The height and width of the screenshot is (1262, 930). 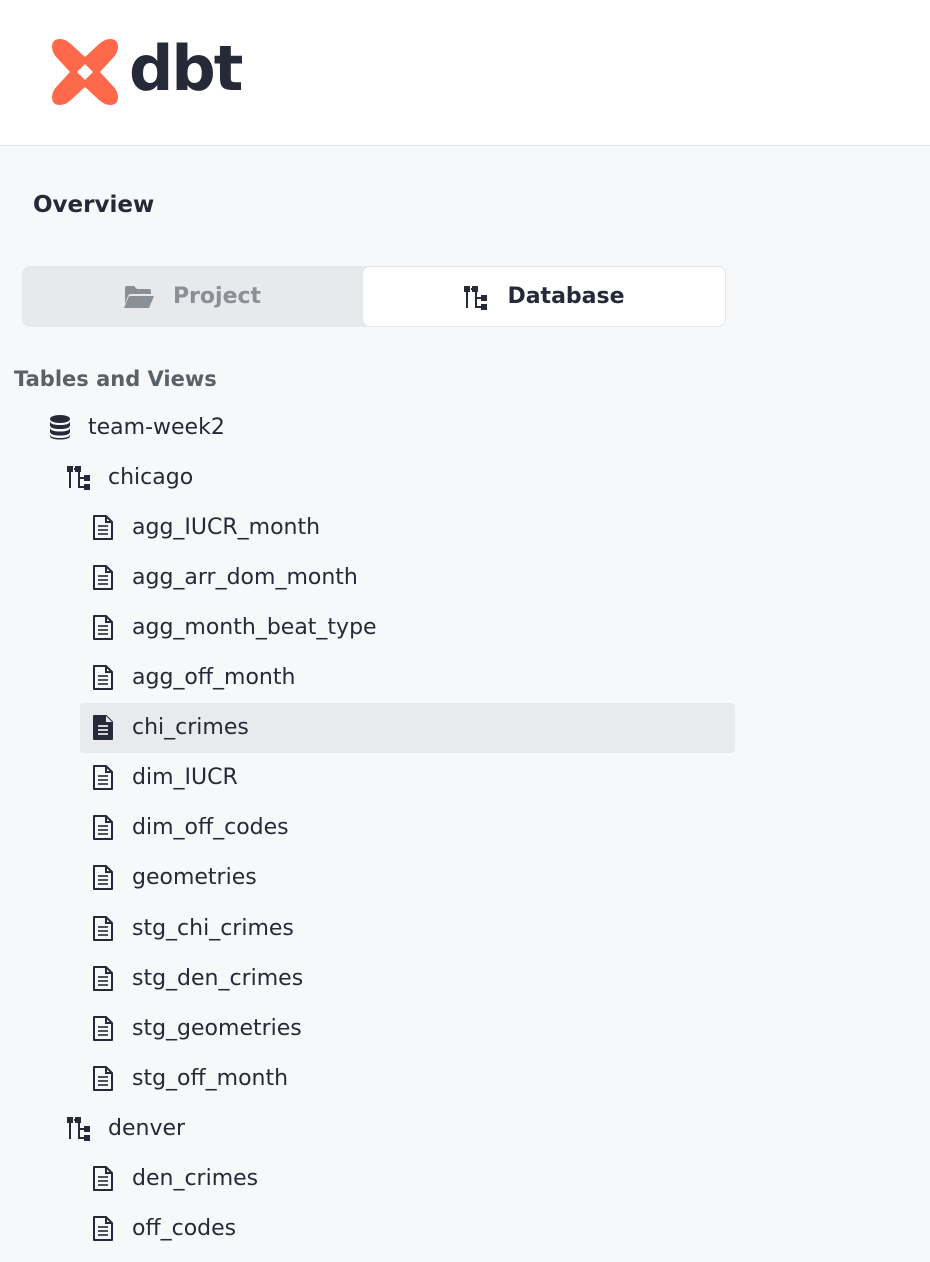 What do you see at coordinates (407, 1078) in the screenshot?
I see `tree-item-table: stg_off_month` at bounding box center [407, 1078].